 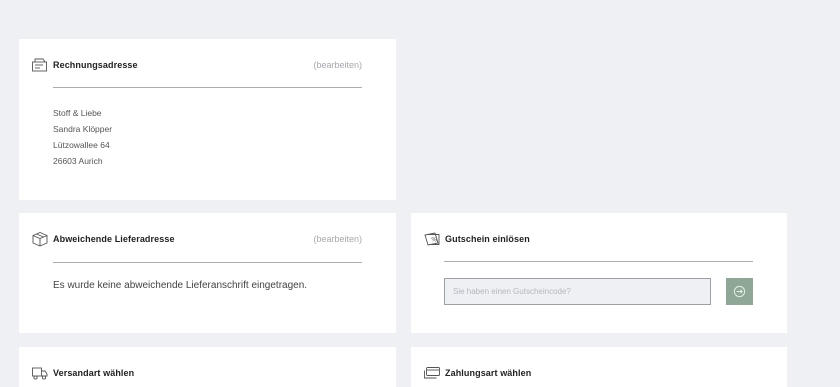 What do you see at coordinates (81, 145) in the screenshot?
I see `address-line-street: Lützowallee 64` at bounding box center [81, 145].